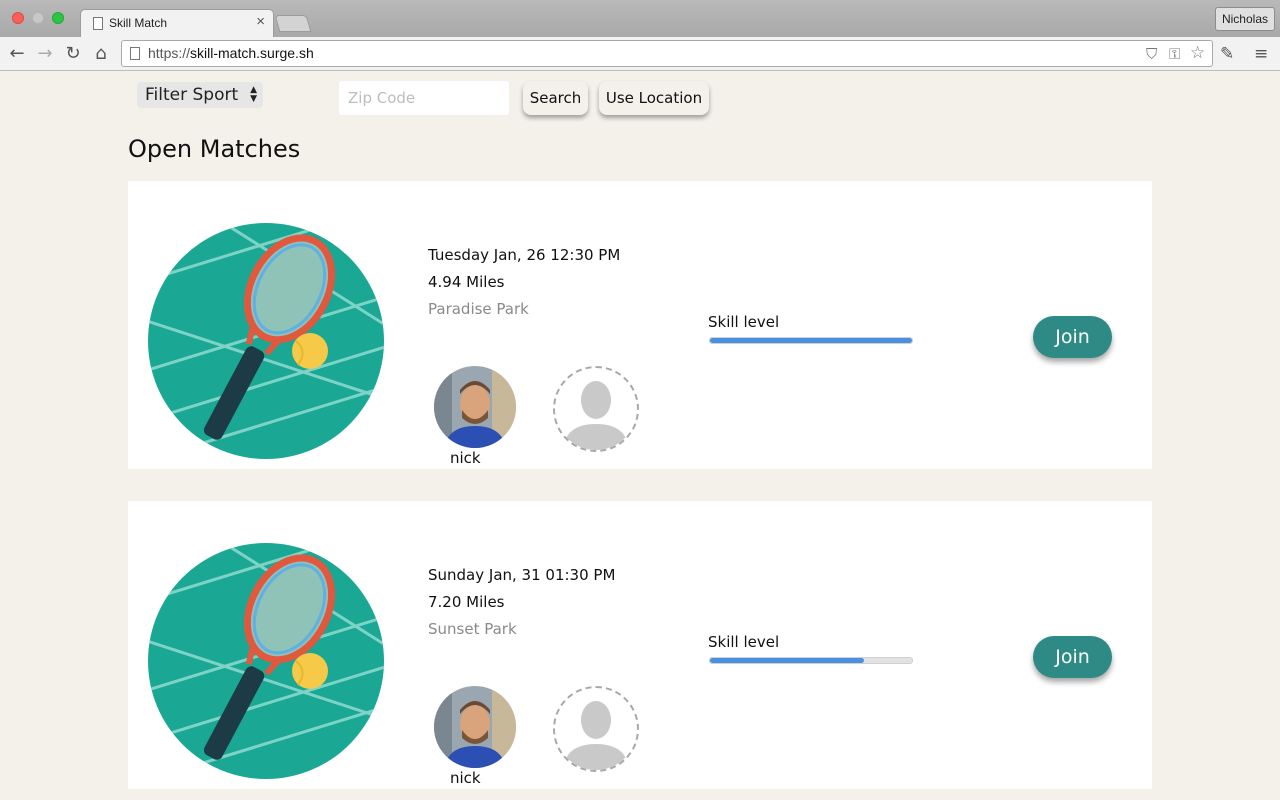  I want to click on match-datetime: Tuesday Jan, 26 12:30 PM, so click(524, 255).